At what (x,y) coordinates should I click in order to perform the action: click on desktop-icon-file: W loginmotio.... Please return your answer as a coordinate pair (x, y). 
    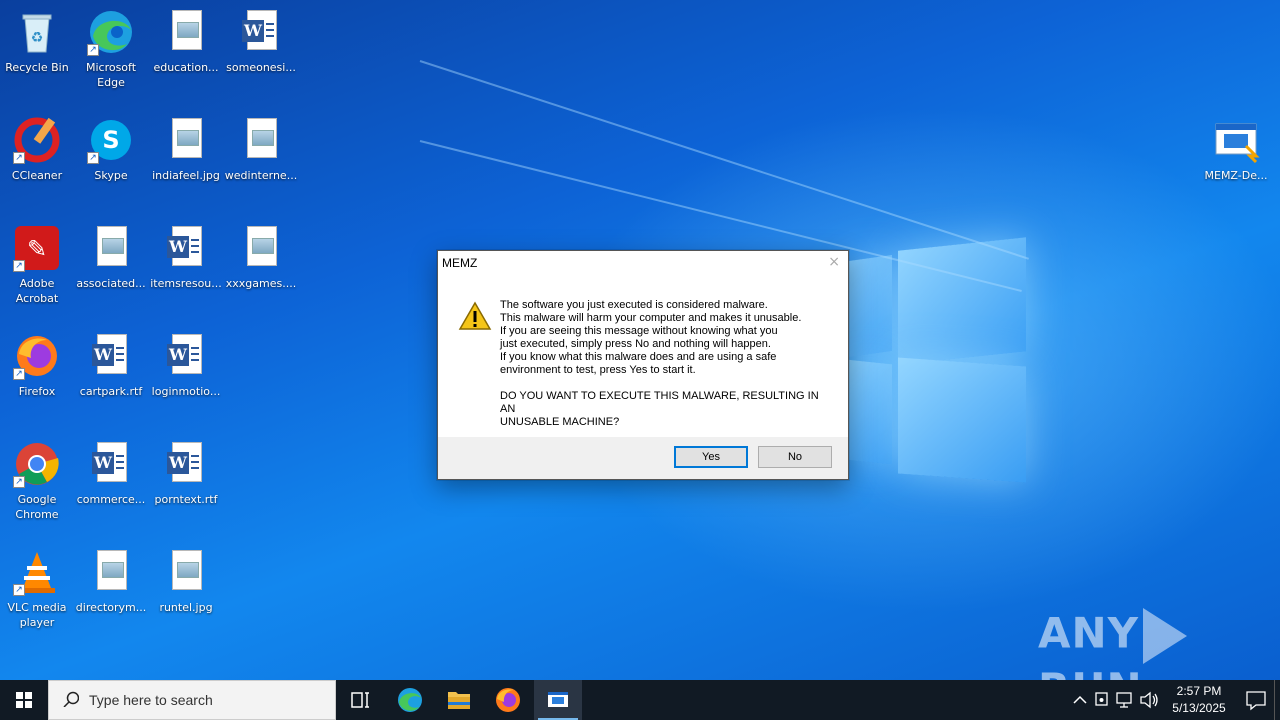
    Looking at the image, I should click on (186, 365).